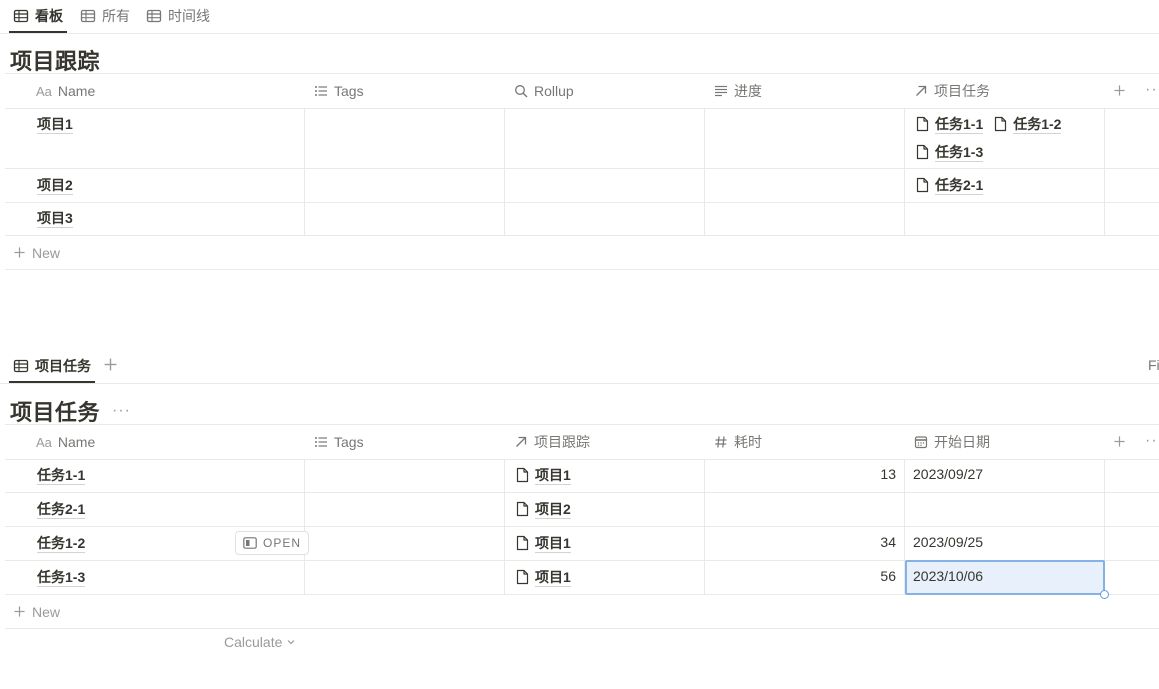 The width and height of the screenshot is (1159, 689). What do you see at coordinates (949, 152) in the screenshot?
I see `relation-chip: 任务1-3` at bounding box center [949, 152].